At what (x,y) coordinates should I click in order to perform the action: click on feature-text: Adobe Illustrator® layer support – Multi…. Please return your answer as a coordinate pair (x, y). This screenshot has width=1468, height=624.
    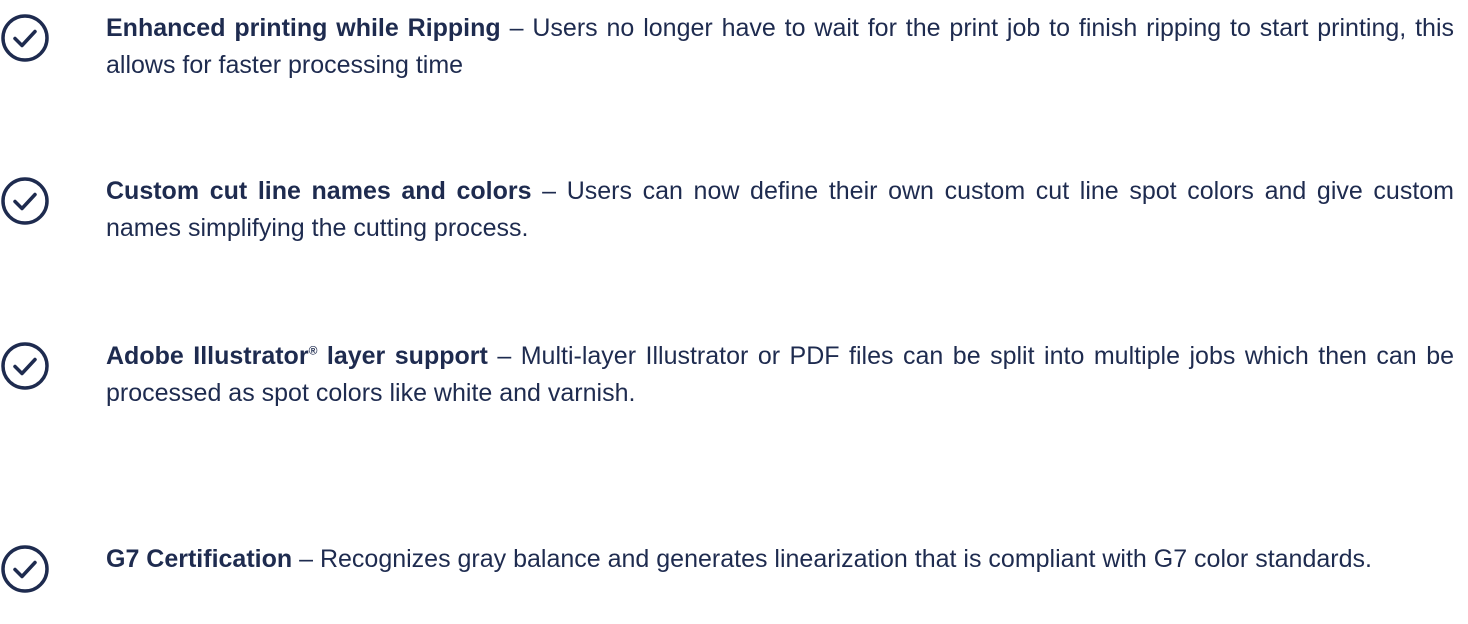
    Looking at the image, I should click on (780, 375).